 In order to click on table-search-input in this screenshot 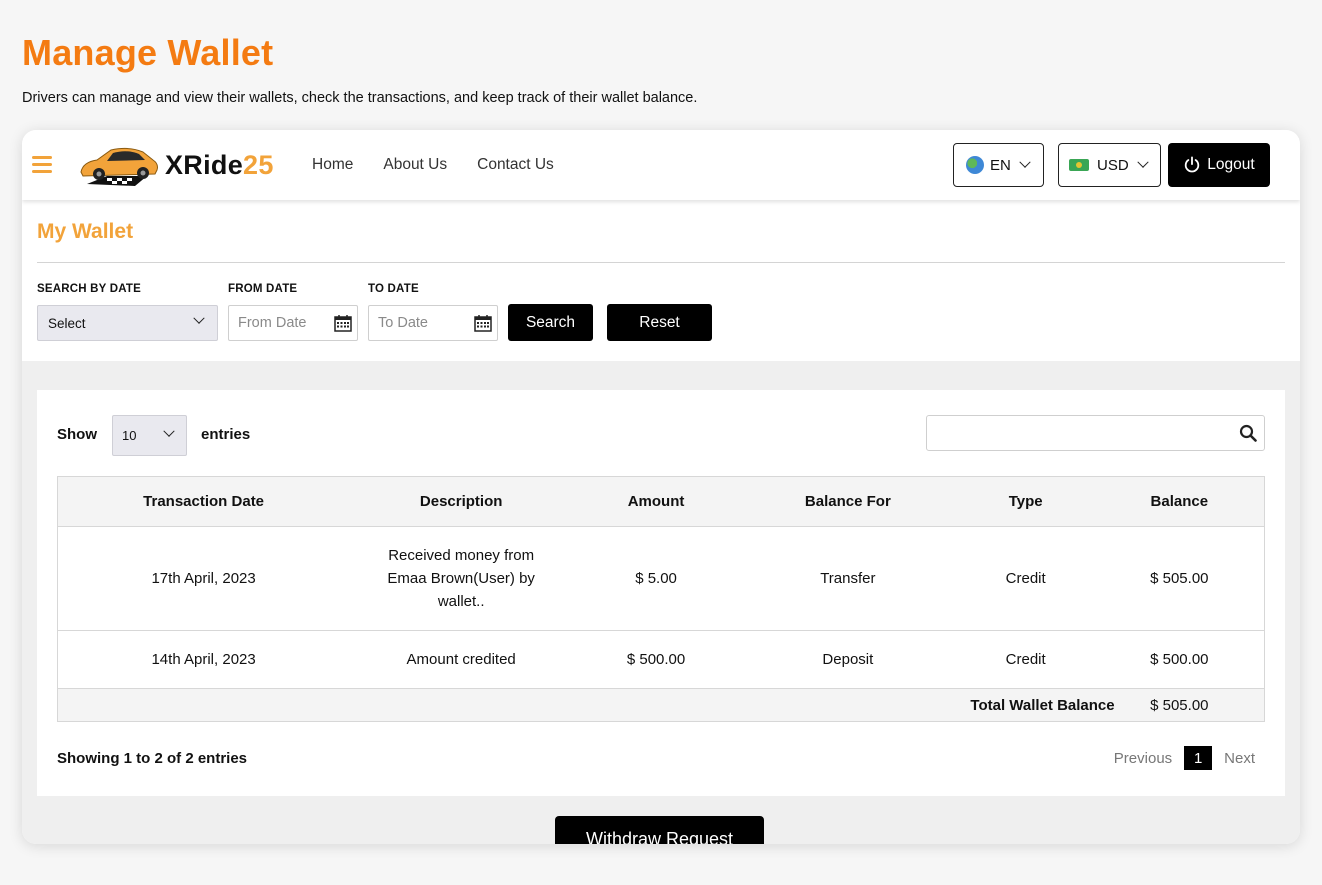, I will do `click(1095, 433)`.